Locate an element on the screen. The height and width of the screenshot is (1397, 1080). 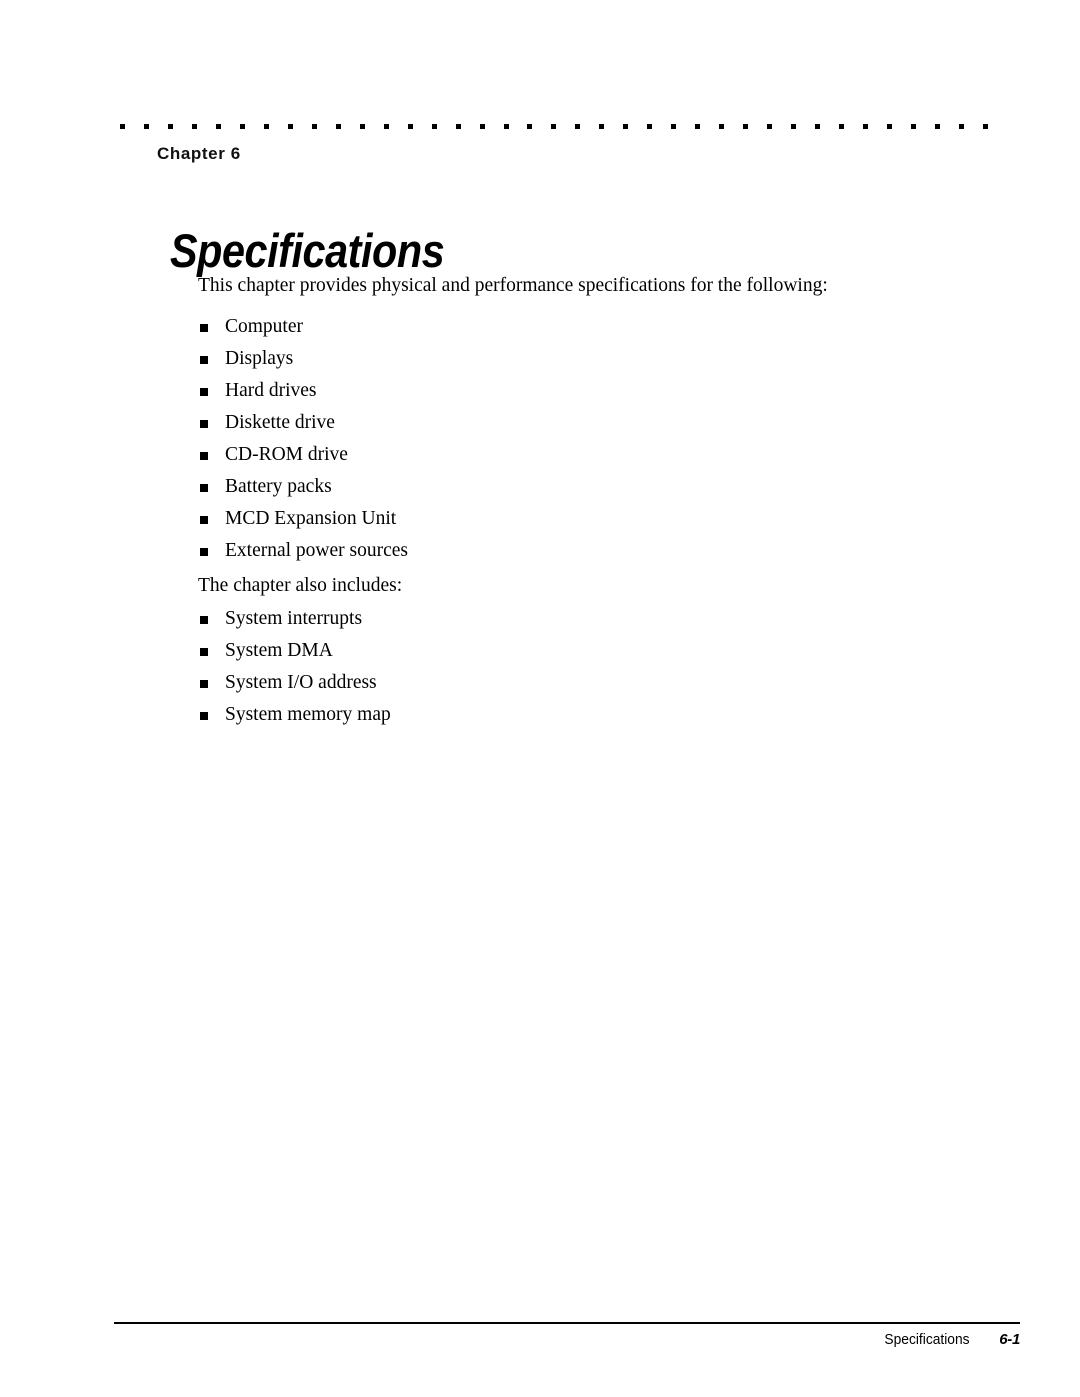
list-item: Battery packs is located at coordinates (548, 487).